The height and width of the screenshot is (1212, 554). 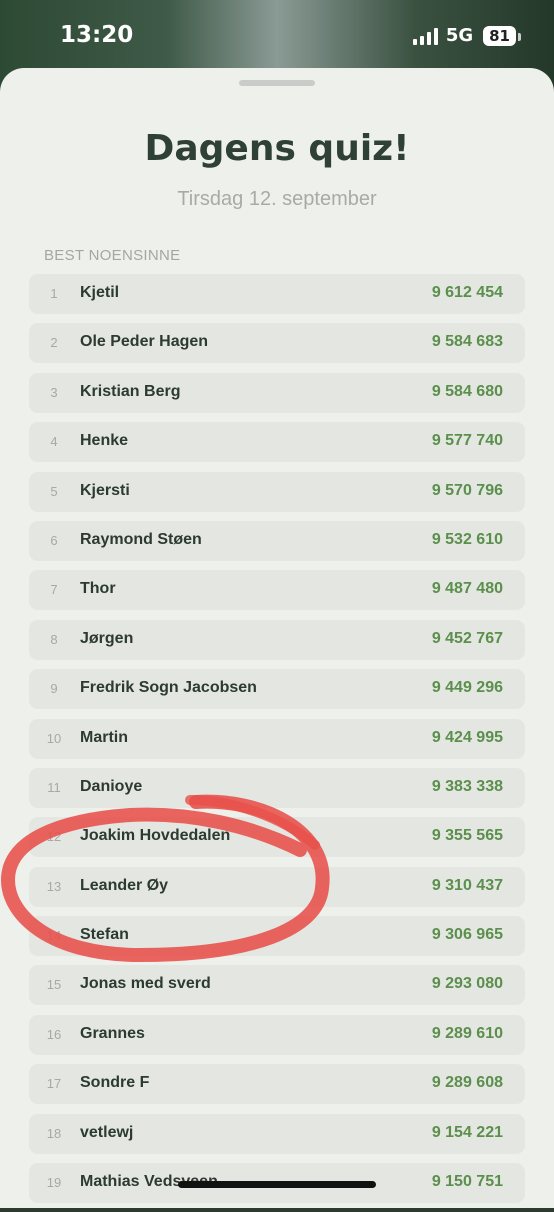 I want to click on row-score: 9 289 610, so click(x=467, y=1033).